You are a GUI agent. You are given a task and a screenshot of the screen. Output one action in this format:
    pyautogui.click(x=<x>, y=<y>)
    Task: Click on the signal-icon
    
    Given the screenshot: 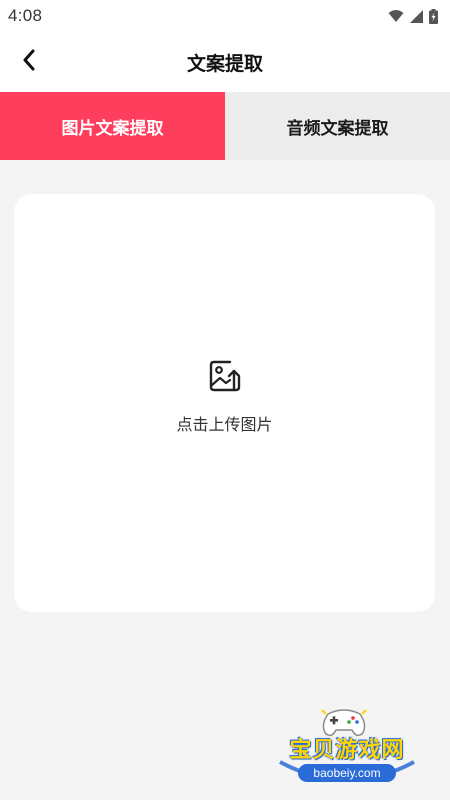 What is the action you would take?
    pyautogui.click(x=416, y=16)
    